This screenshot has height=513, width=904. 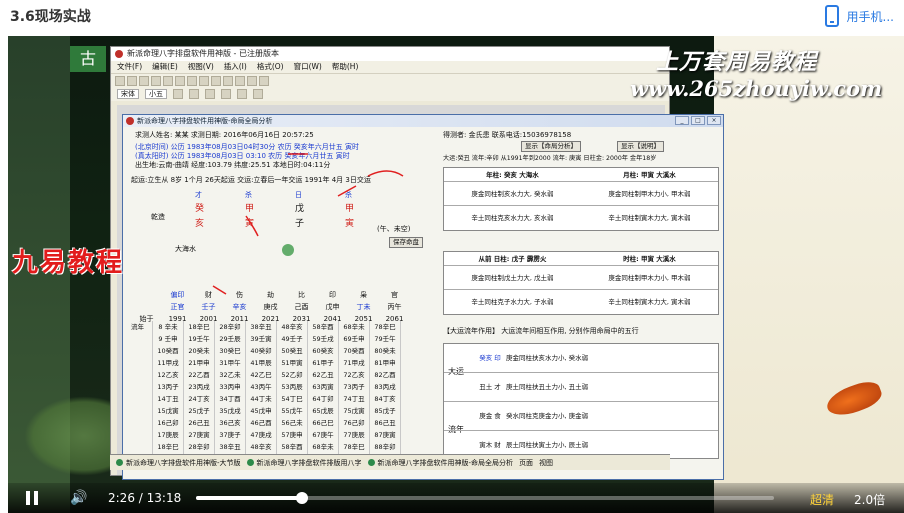 I want to click on quality-button: 超清, so click(x=822, y=499).